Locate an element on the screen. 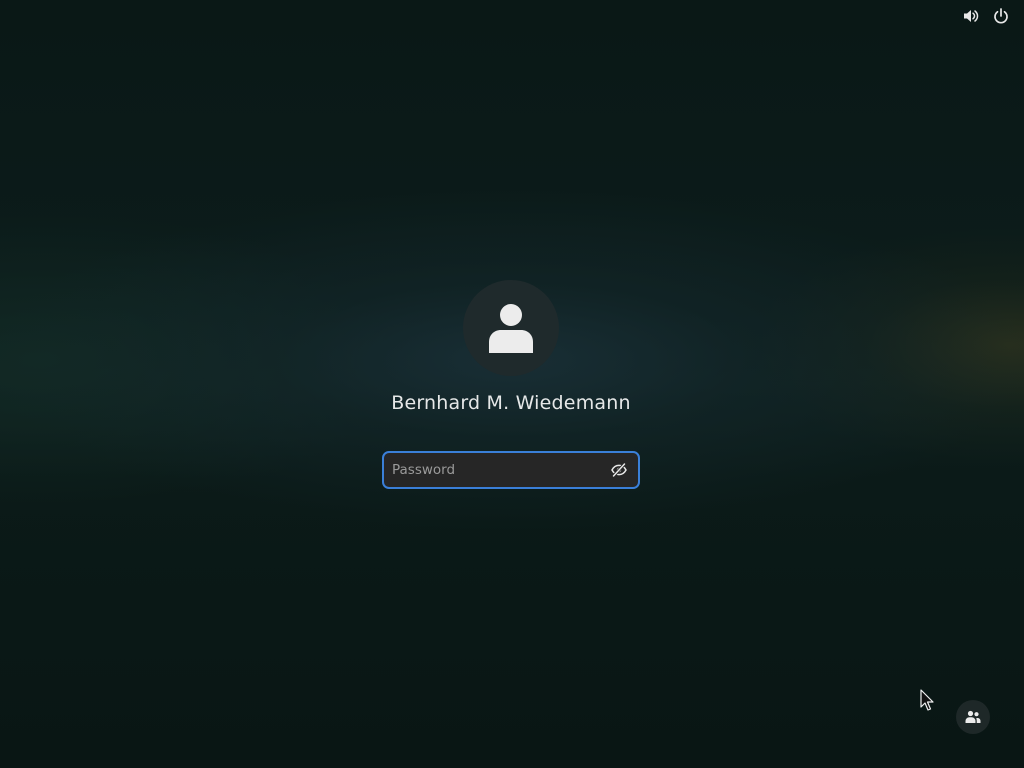  user-name: Bernhard M. Wiedemann is located at coordinates (511, 403).